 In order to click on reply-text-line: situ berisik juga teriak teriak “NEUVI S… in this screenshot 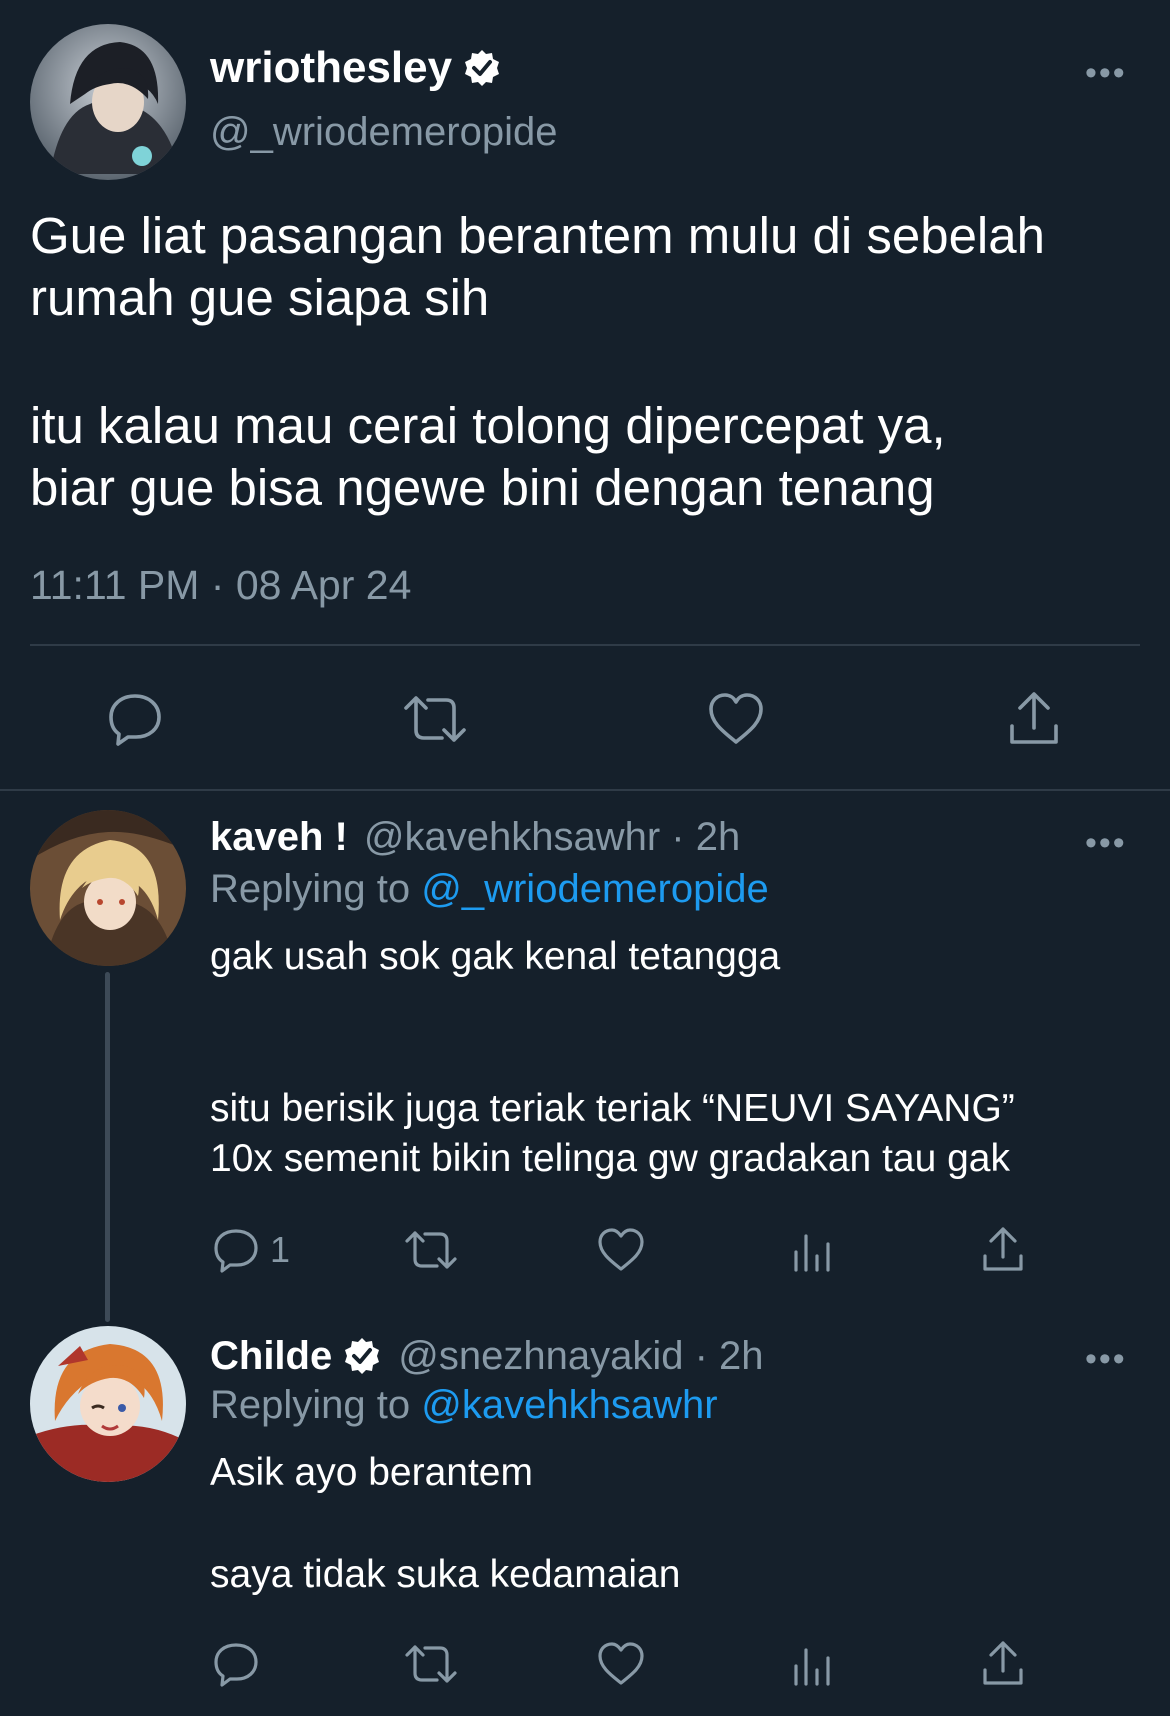, I will do `click(612, 1108)`.